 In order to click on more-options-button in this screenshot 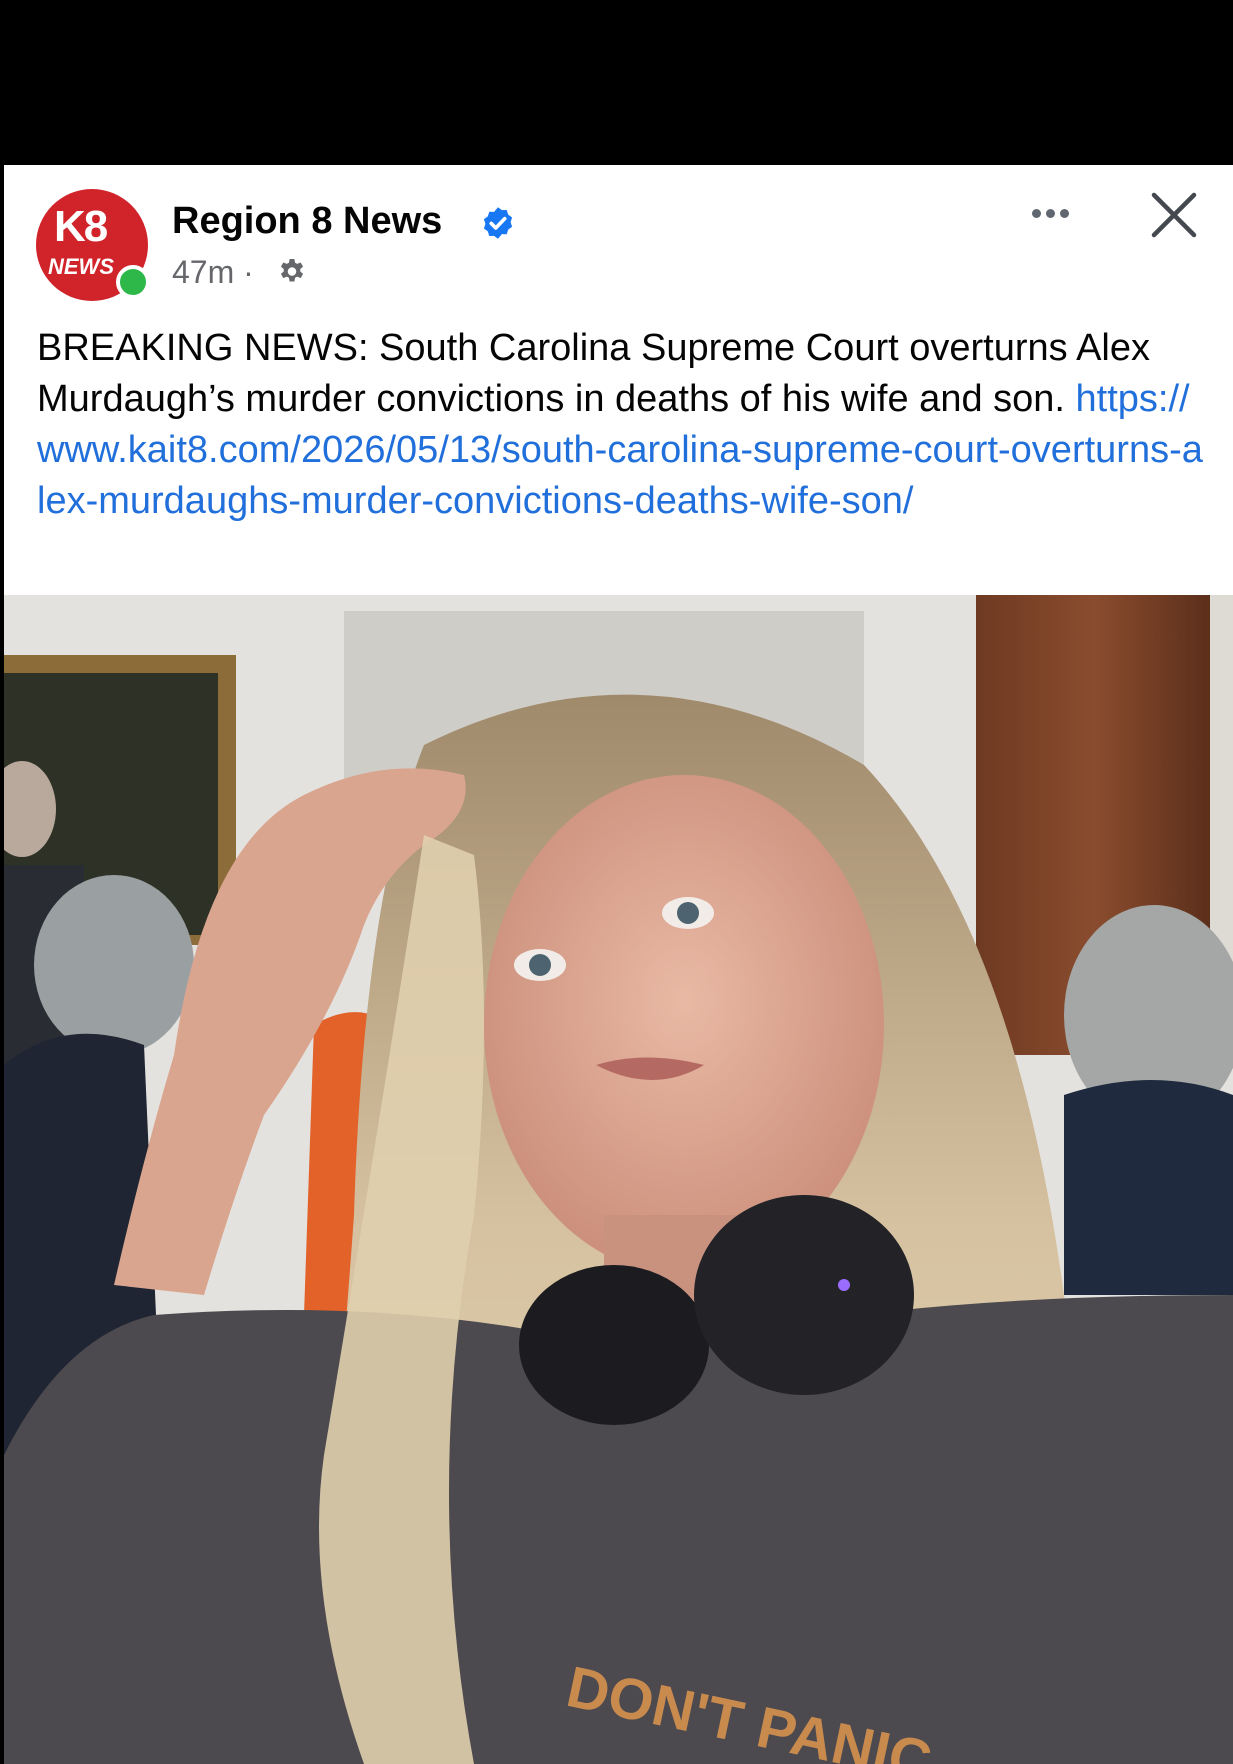, I will do `click(1050, 213)`.